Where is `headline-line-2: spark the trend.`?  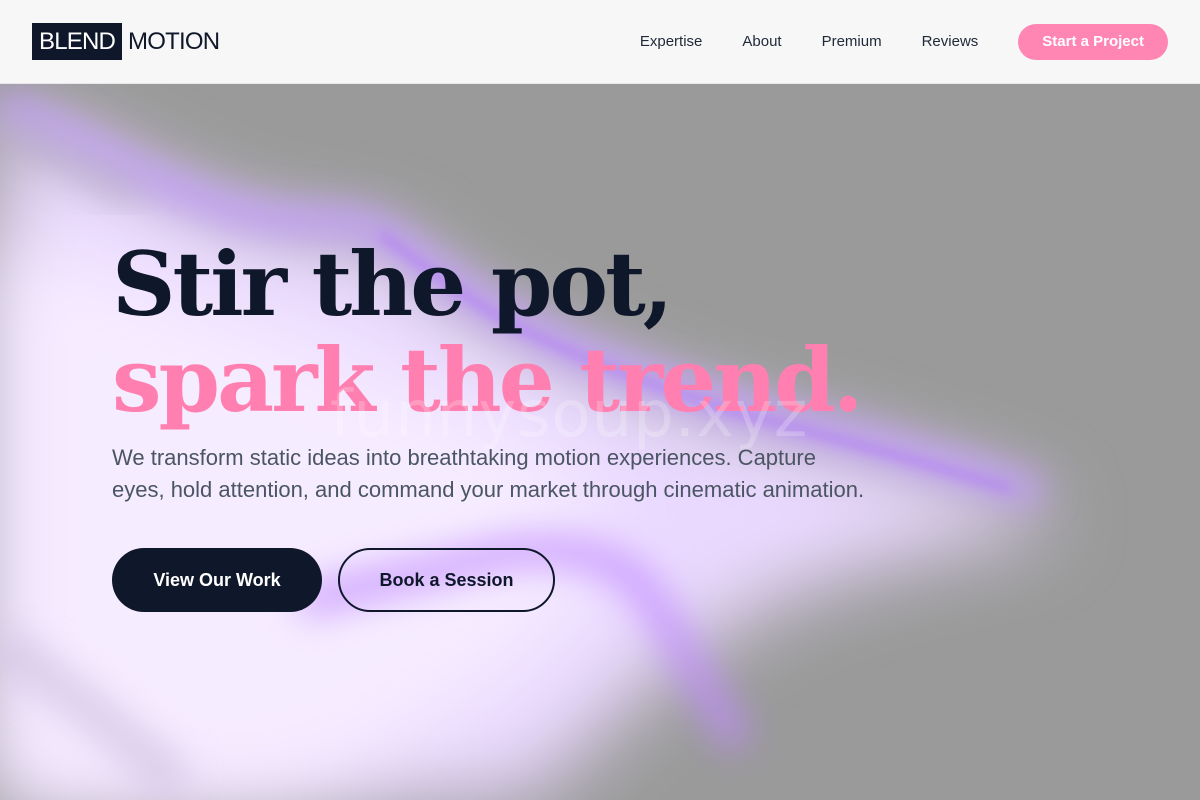 headline-line-2: spark the trend. is located at coordinates (487, 380).